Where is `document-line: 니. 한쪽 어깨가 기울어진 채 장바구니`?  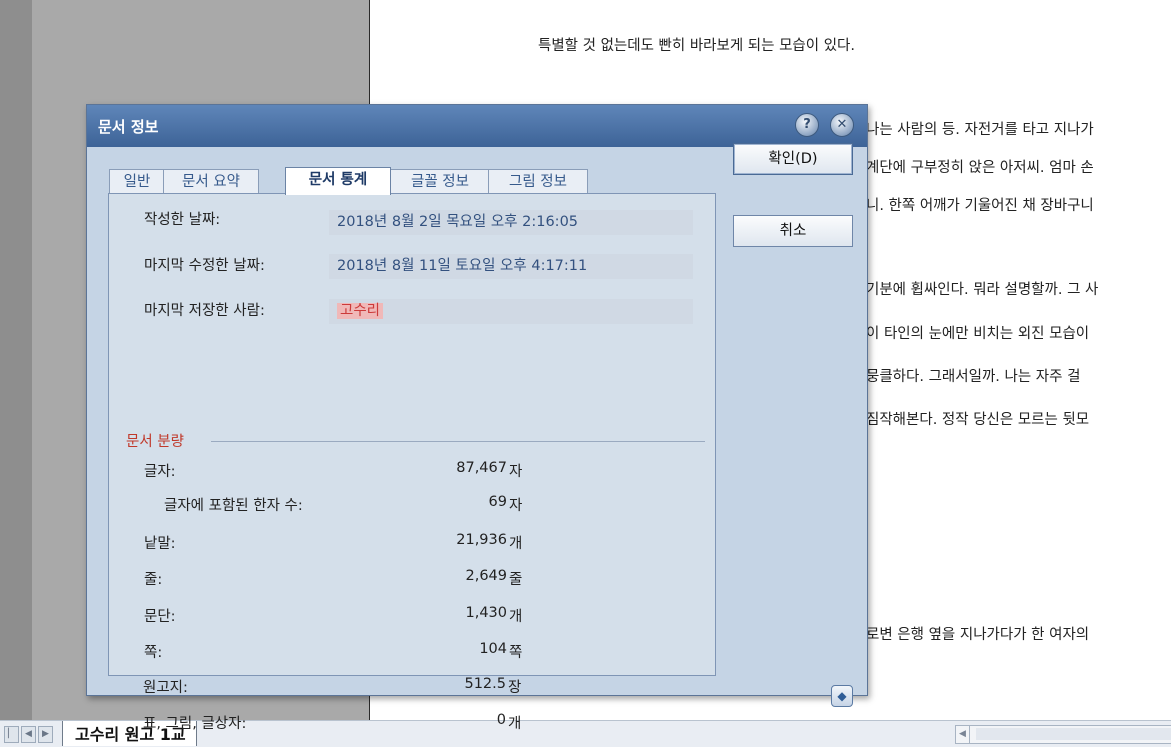 document-line: 니. 한쪽 어깨가 기울어진 채 장바구니 is located at coordinates (980, 206).